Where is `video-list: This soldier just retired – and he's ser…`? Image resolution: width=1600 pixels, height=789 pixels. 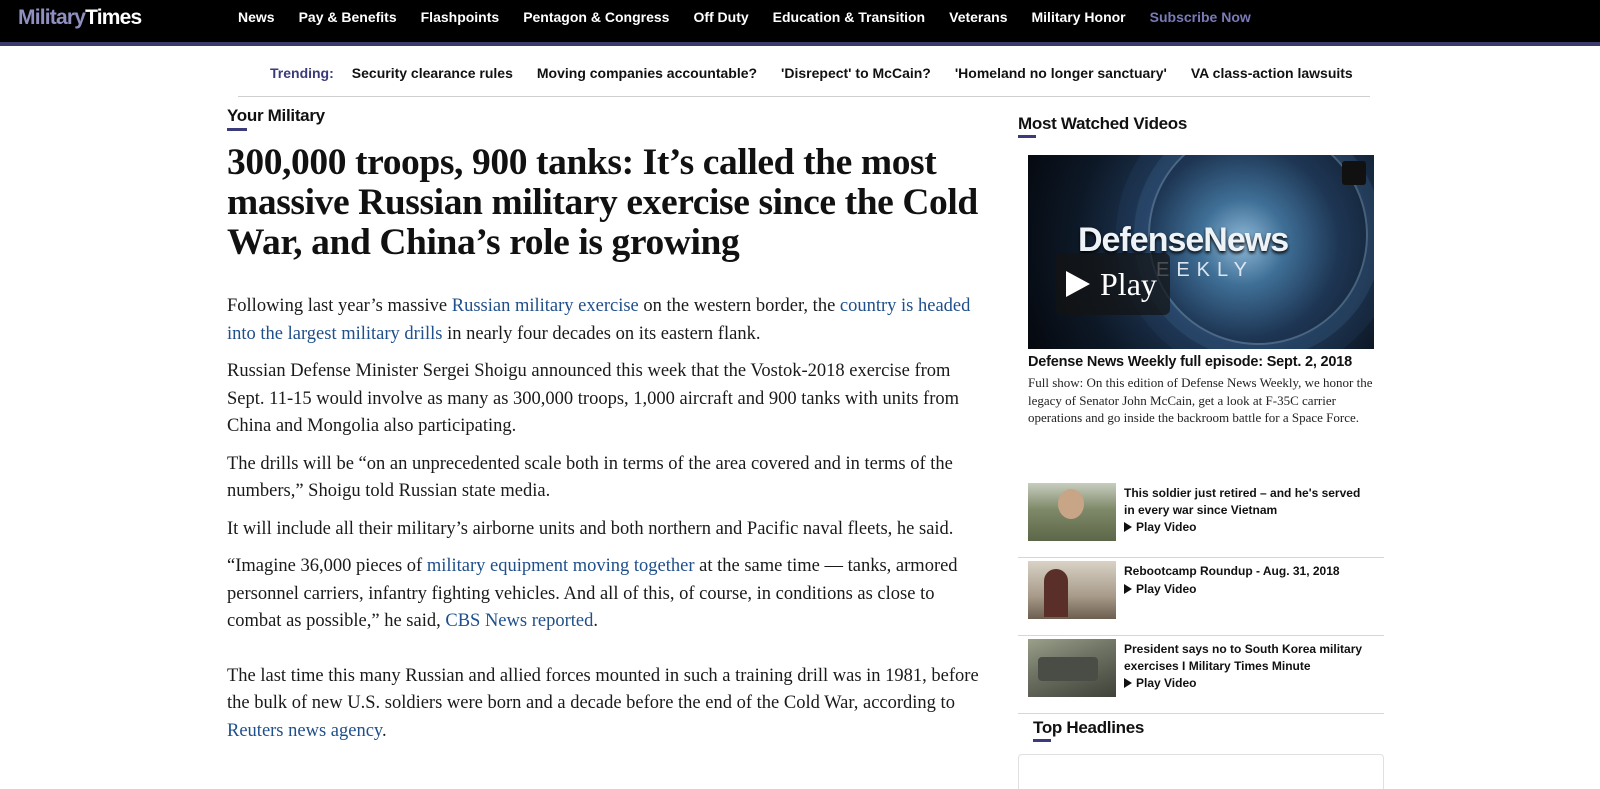
video-list: This soldier just retired – and he's ser… is located at coordinates (1201, 597).